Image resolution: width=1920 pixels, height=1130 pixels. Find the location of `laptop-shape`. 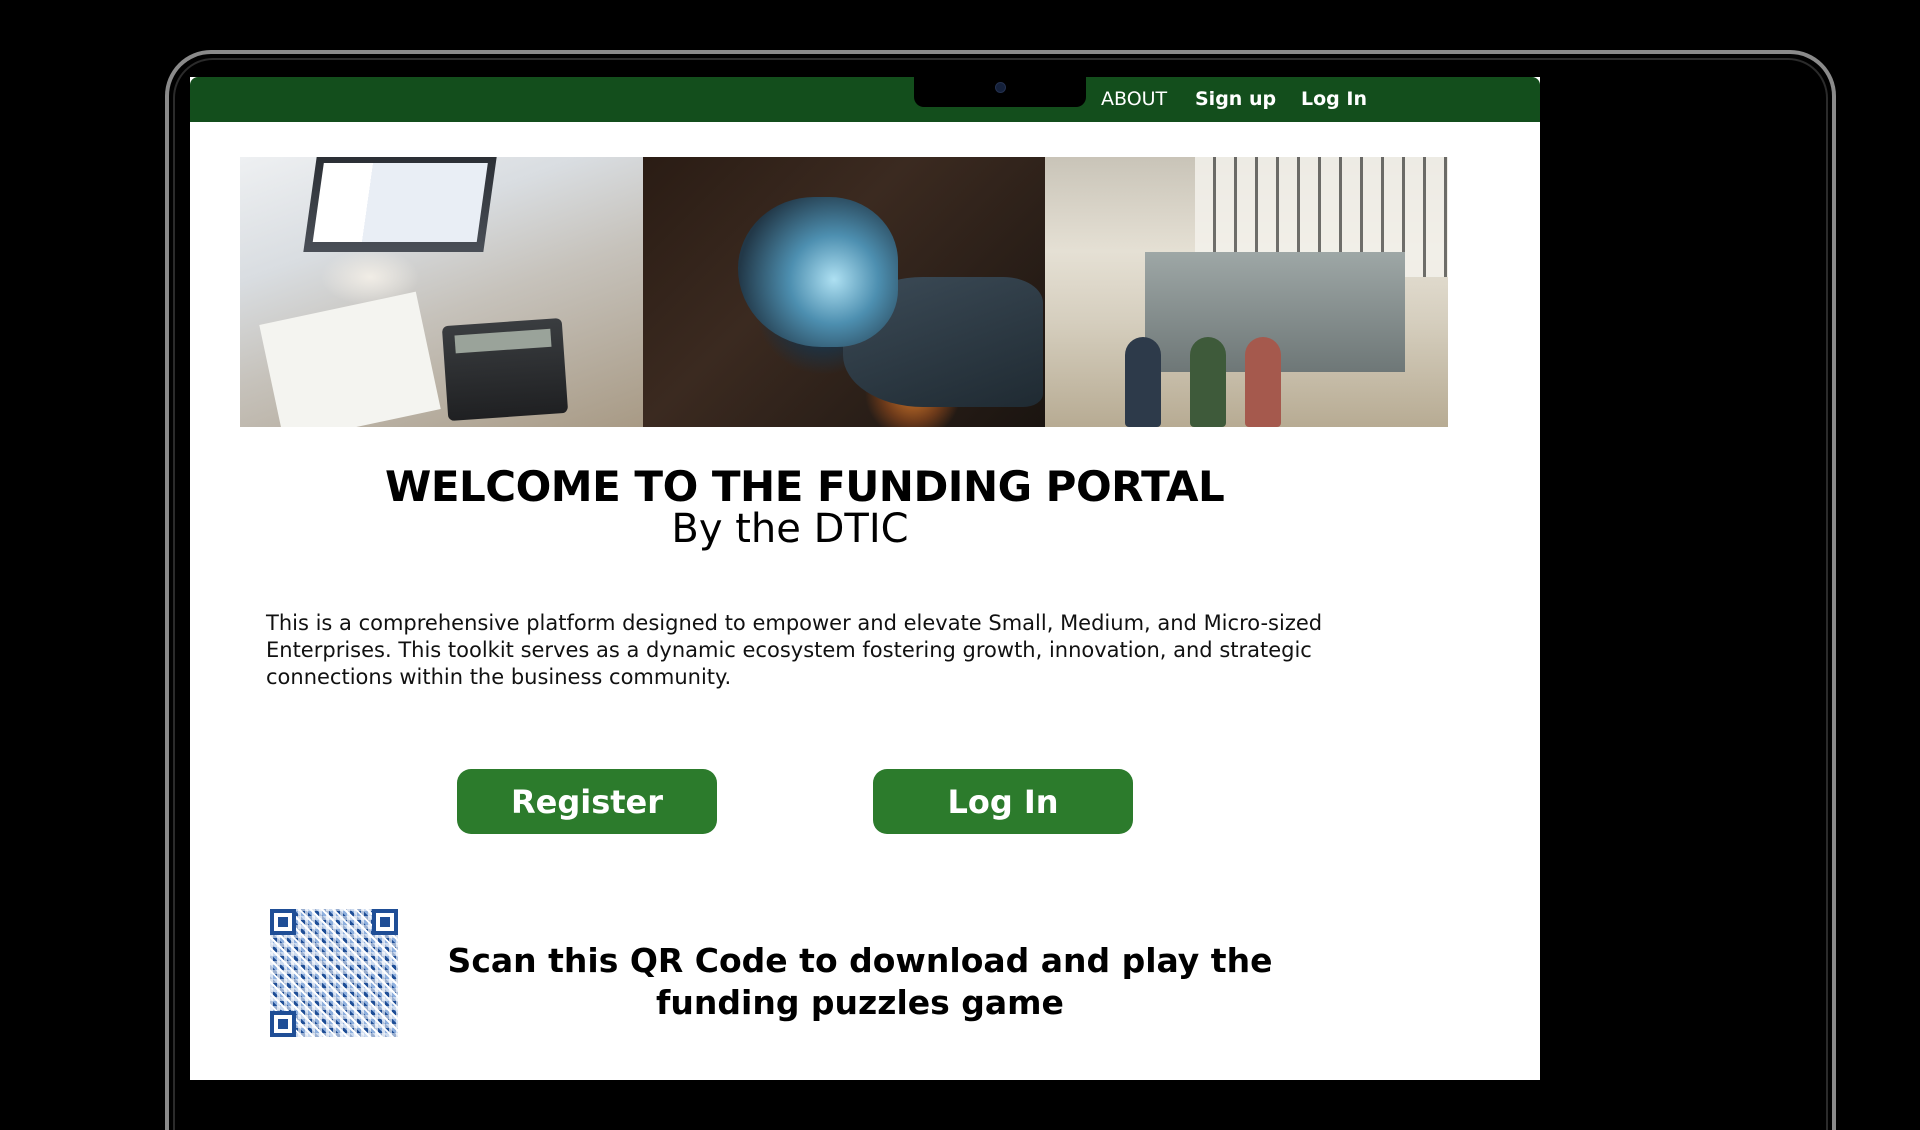

laptop-shape is located at coordinates (400, 204).